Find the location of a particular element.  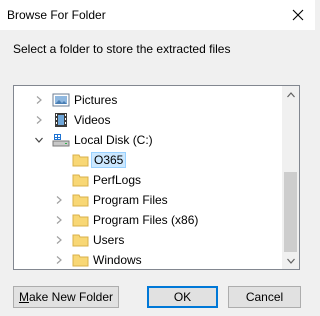

videos-icon is located at coordinates (61, 120).